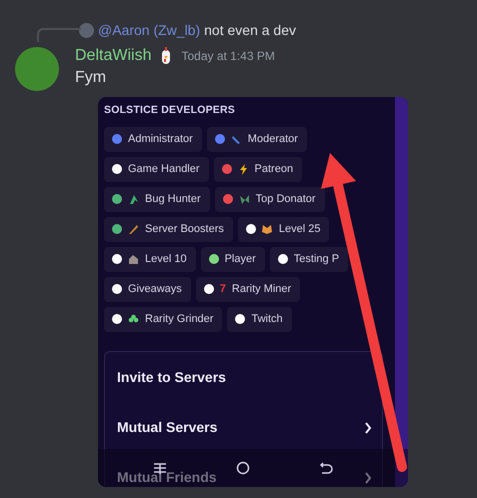 The height and width of the screenshot is (498, 477). Describe the element at coordinates (243, 169) in the screenshot. I see `bolt-icon` at that location.